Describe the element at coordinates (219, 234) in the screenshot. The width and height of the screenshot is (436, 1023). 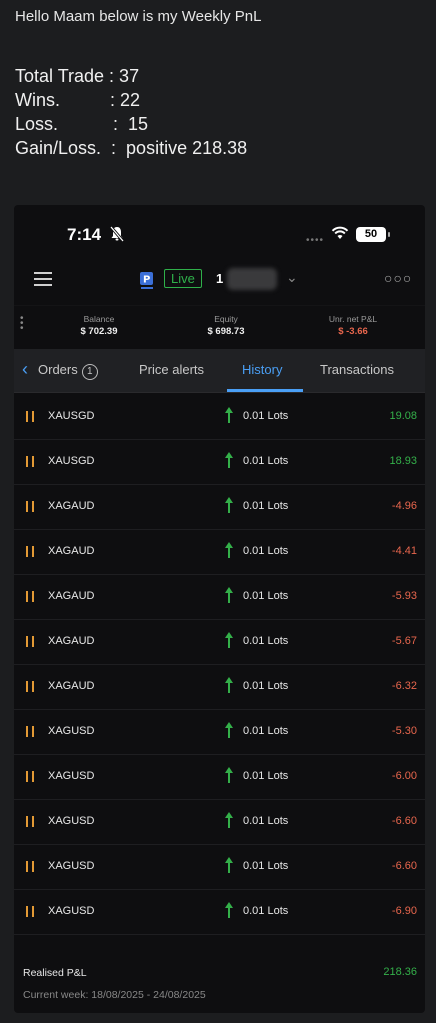
I see `status-bar: 7:14 •••• 50` at that location.